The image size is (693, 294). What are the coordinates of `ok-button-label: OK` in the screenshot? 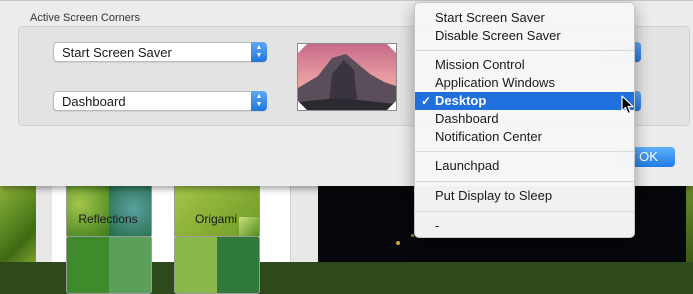 It's located at (648, 156).